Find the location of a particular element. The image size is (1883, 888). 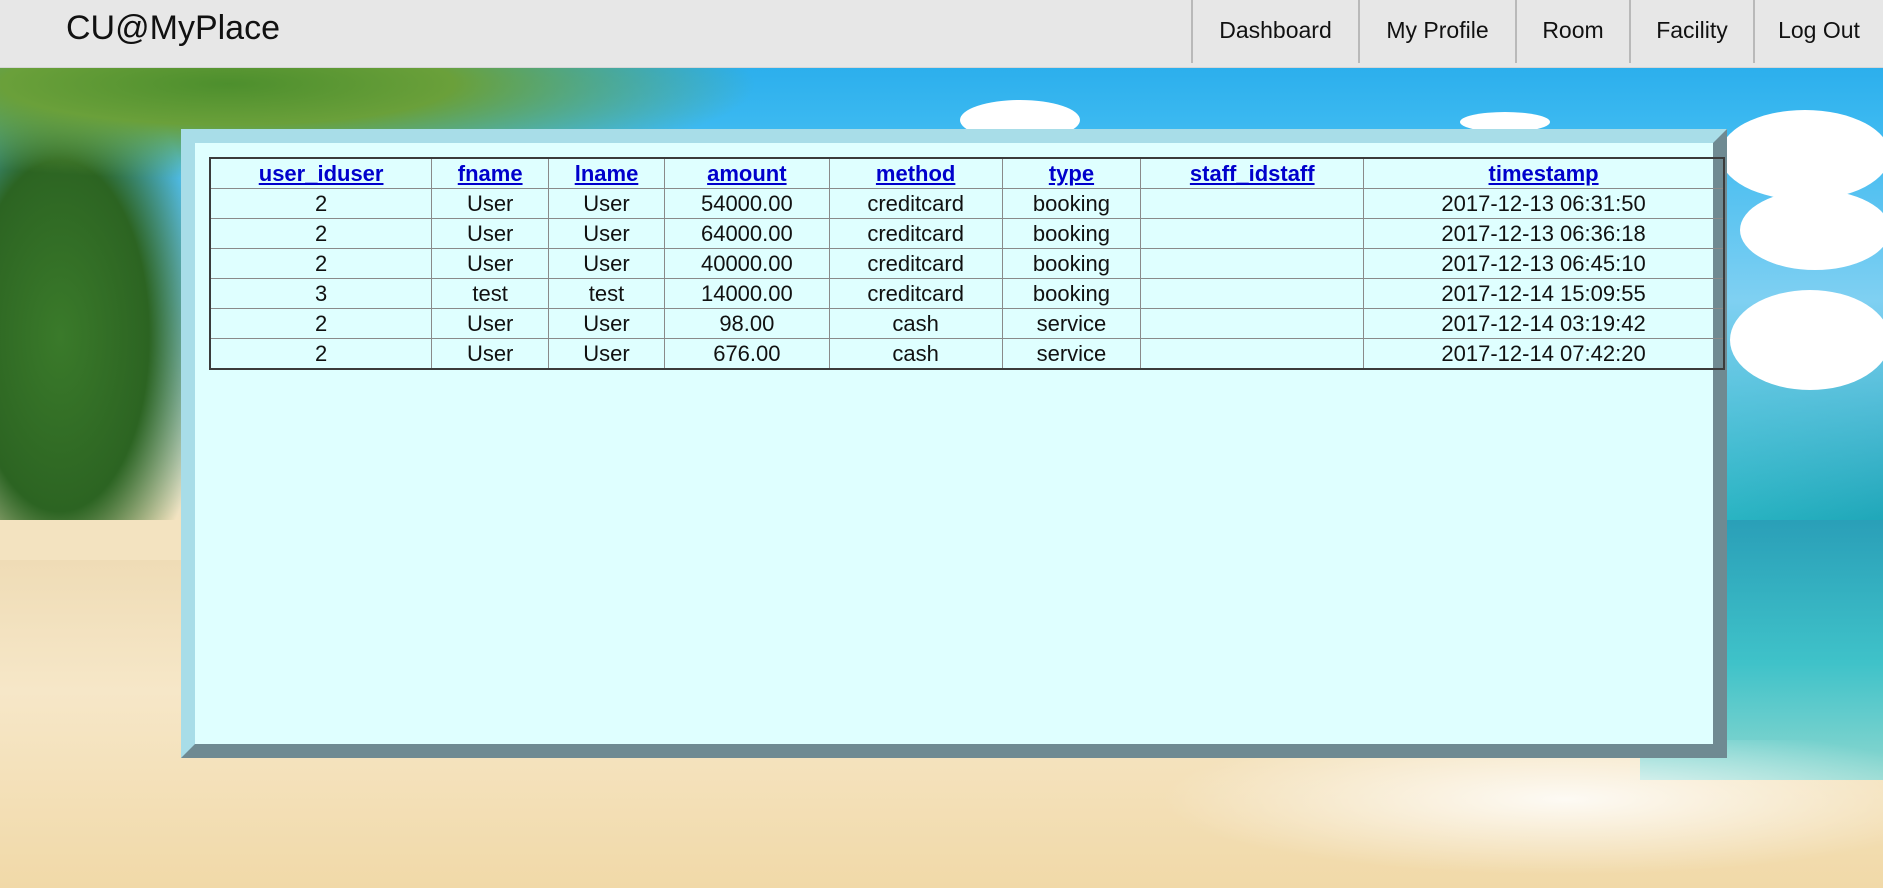

sort-link-lname: lname is located at coordinates (607, 173).